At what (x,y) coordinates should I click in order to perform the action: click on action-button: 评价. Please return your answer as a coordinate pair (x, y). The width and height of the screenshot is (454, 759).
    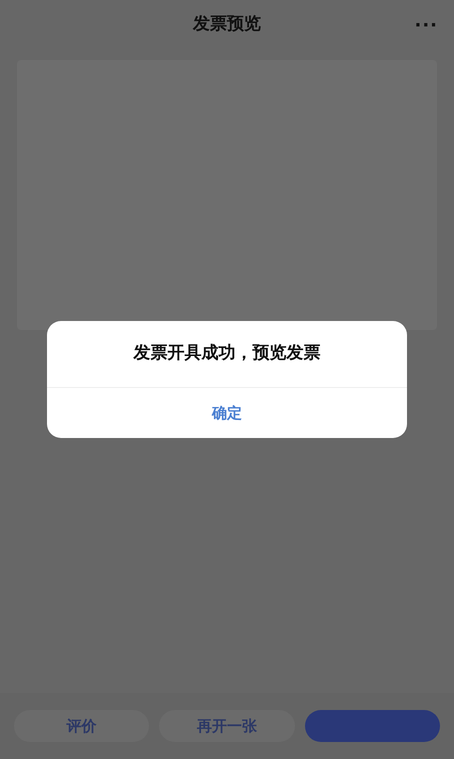
    Looking at the image, I should click on (82, 726).